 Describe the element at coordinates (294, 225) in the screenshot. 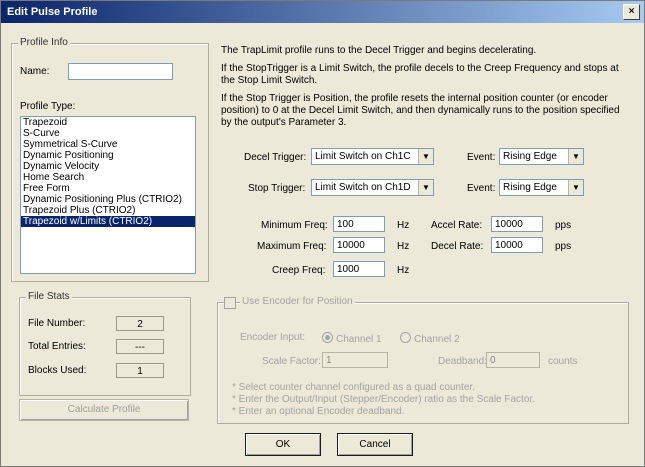

I see `min-freq-label: Minimum Freq:` at that location.